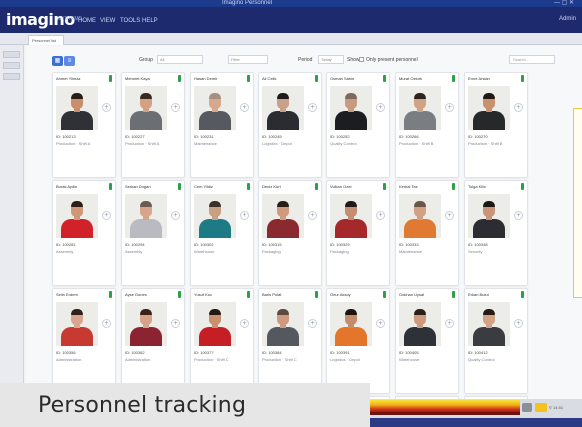 The height and width of the screenshot is (427, 582). I want to click on personnel-card: Tolga Kilic + ID: 100348 Security, so click(496, 233).